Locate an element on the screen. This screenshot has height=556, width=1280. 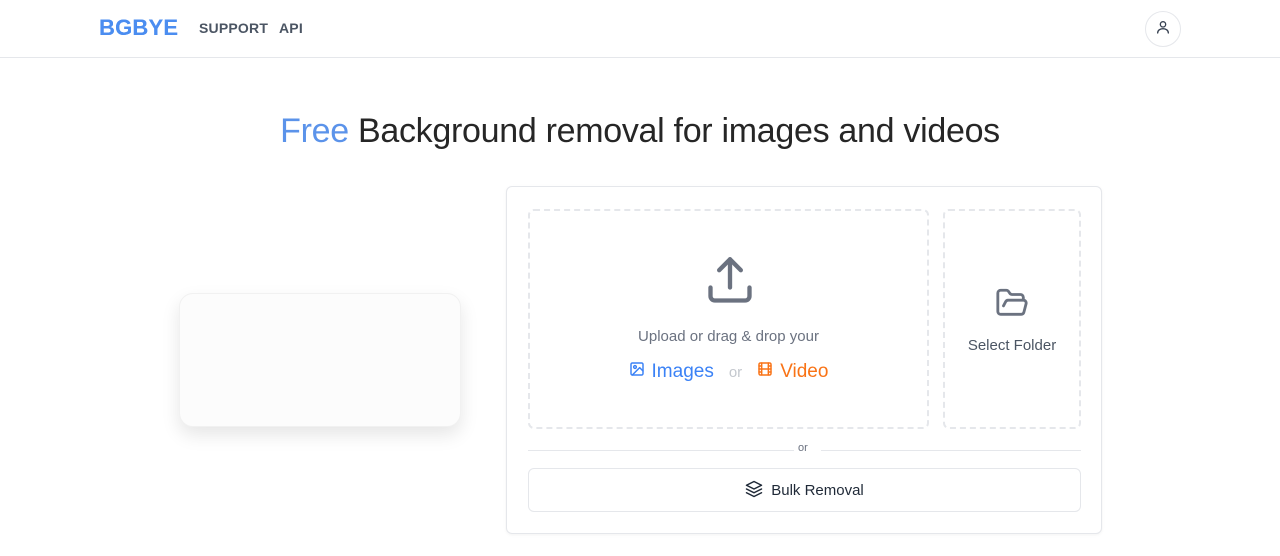
select-folder-zone: Select Folder is located at coordinates (1012, 319).